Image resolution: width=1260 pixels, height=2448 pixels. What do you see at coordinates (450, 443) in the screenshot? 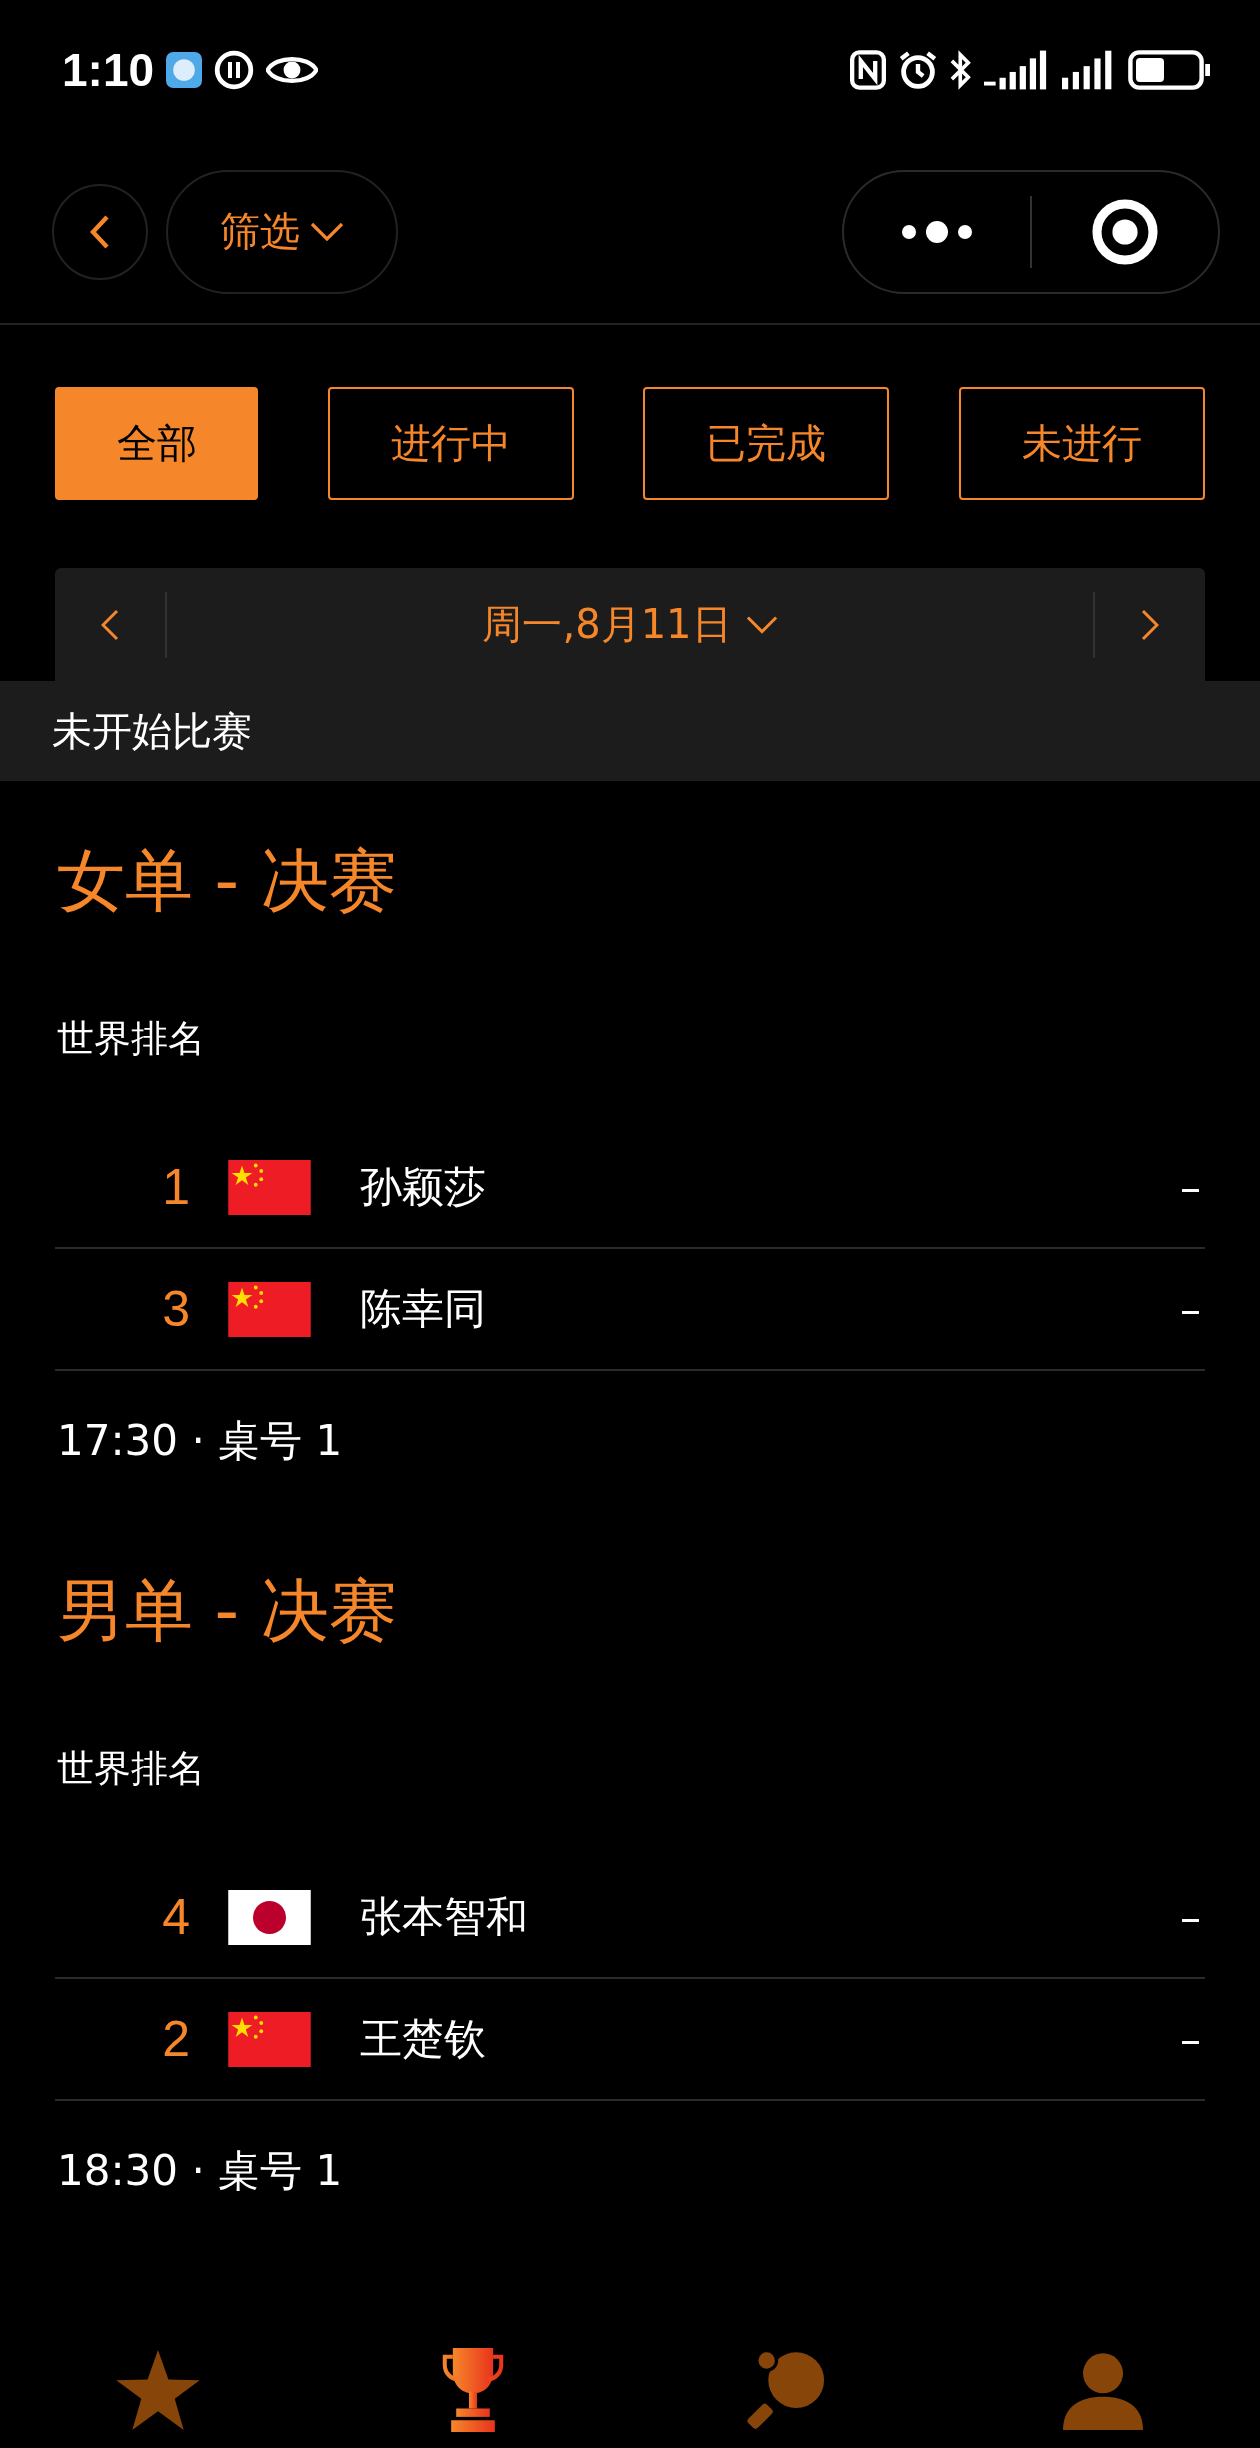
I see `status-tab: 进行中` at bounding box center [450, 443].